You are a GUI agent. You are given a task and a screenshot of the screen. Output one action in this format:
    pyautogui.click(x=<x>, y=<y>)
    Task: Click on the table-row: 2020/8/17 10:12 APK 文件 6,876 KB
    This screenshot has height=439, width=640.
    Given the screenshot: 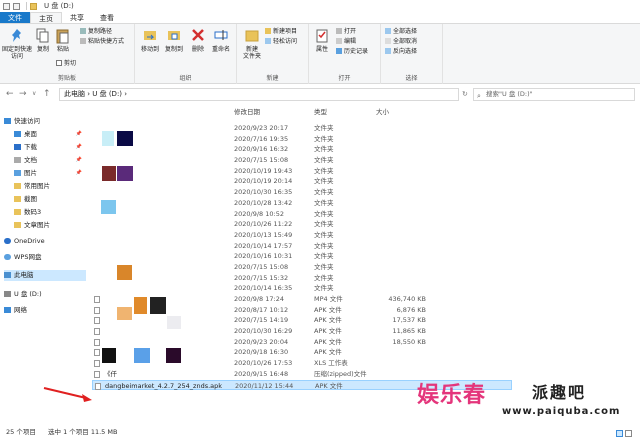 What is the action you would take?
    pyautogui.click(x=302, y=310)
    